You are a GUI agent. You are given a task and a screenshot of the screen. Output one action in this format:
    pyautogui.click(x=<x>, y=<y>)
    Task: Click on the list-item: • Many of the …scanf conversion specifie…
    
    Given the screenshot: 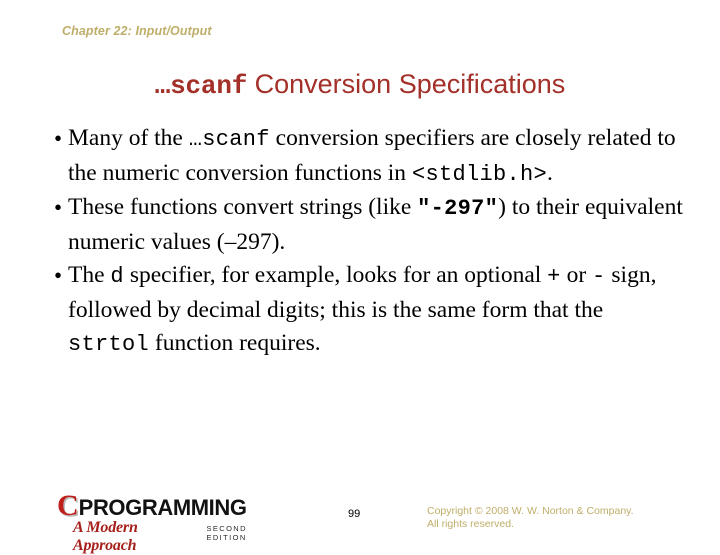 What is the action you would take?
    pyautogui.click(x=363, y=156)
    